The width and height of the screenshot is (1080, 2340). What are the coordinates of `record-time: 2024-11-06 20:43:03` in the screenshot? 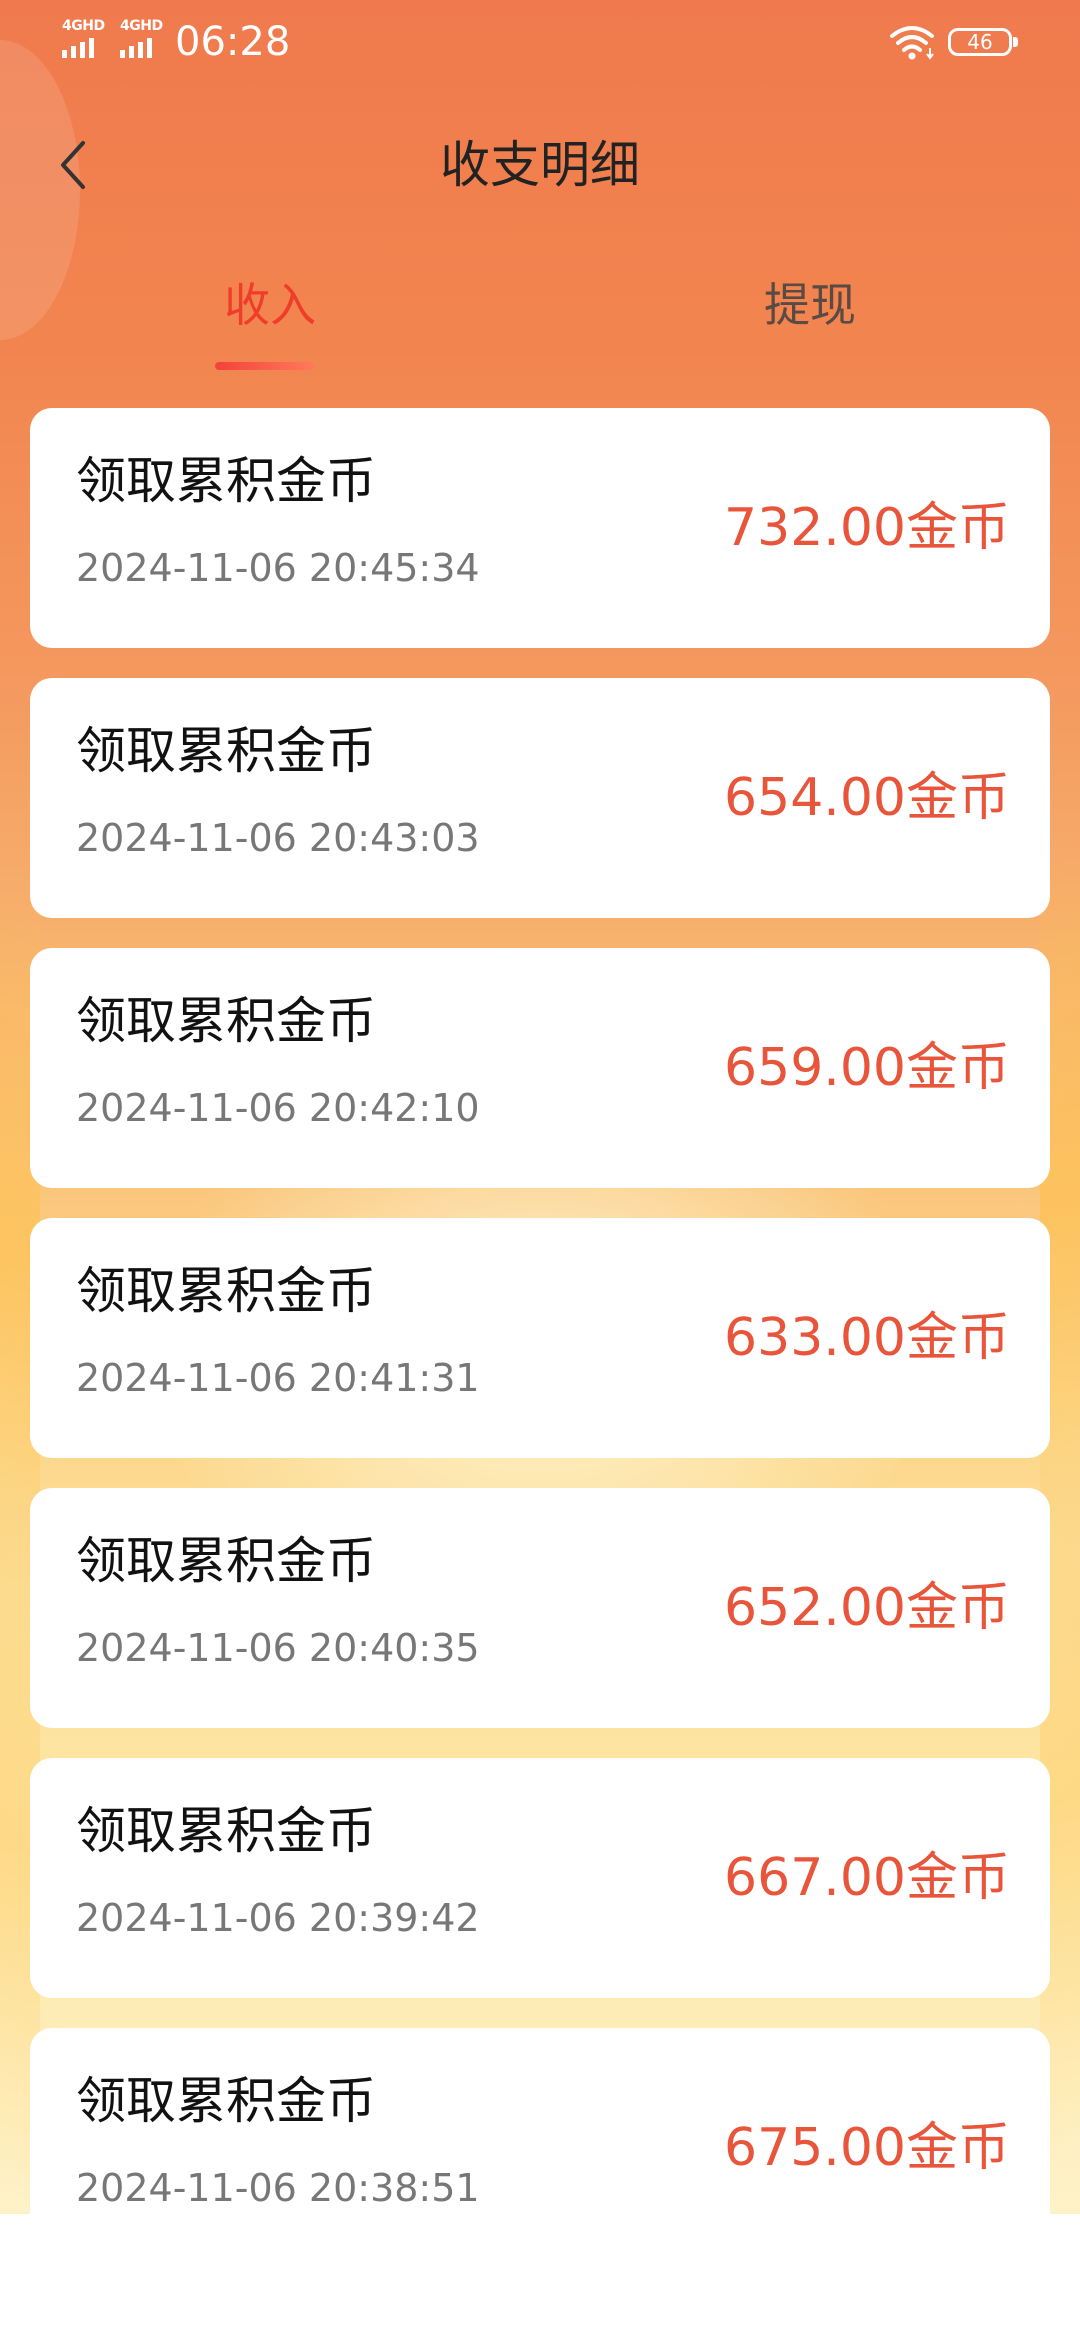 It's located at (278, 838).